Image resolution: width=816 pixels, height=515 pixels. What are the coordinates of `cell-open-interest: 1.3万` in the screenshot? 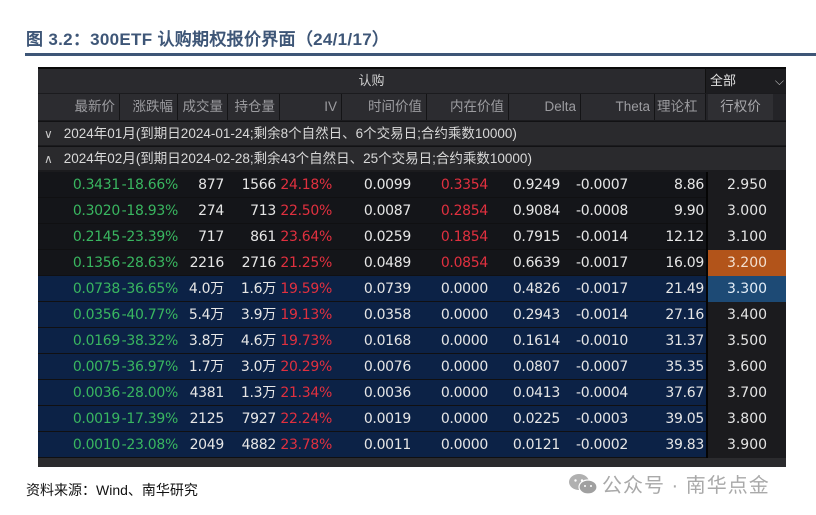 It's located at (258, 393).